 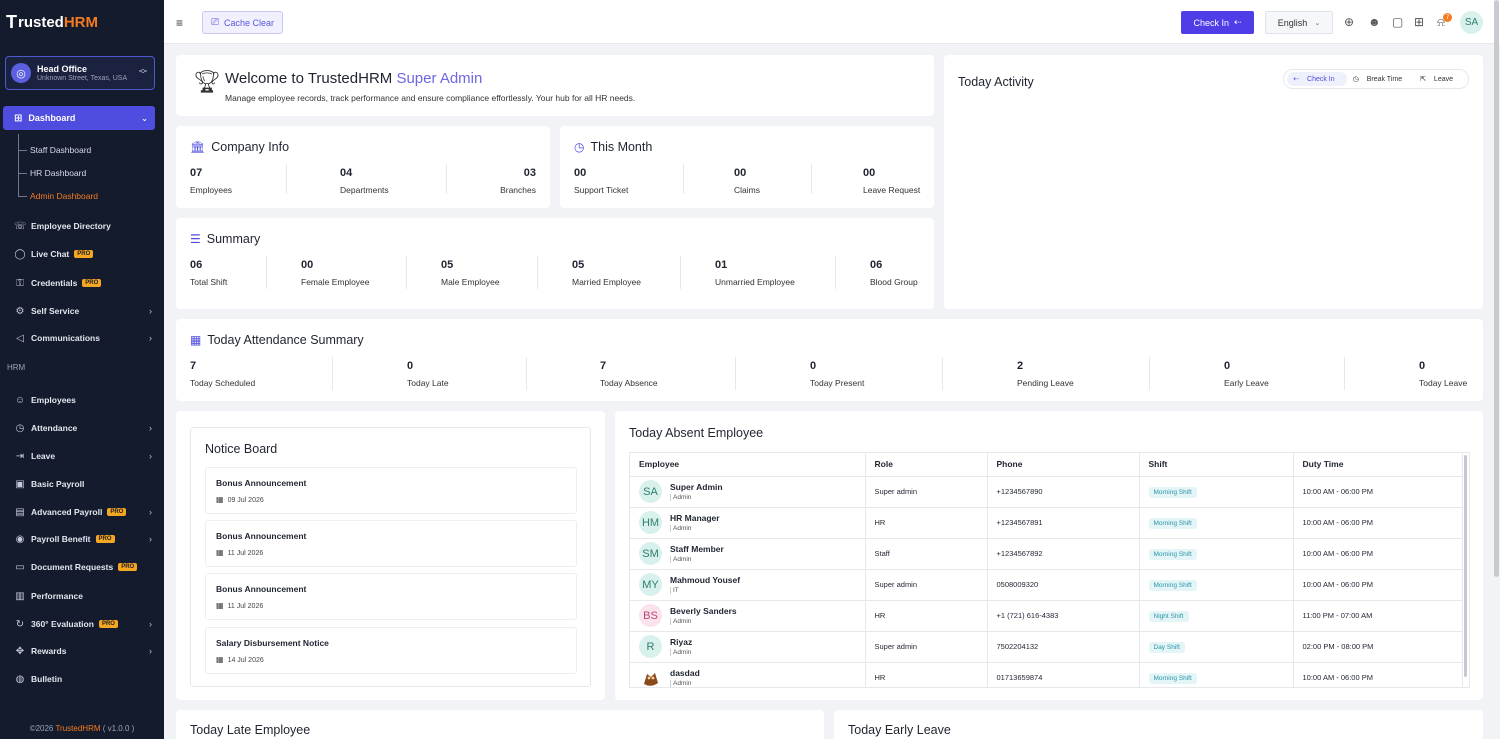 I want to click on cache-clear-button: ⎚ Cache Clear, so click(x=243, y=22).